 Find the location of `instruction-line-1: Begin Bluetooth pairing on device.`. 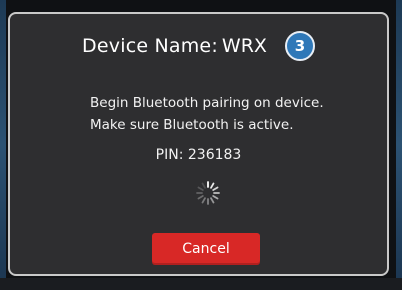

instruction-line-1: Begin Bluetooth pairing on device. is located at coordinates (207, 103).